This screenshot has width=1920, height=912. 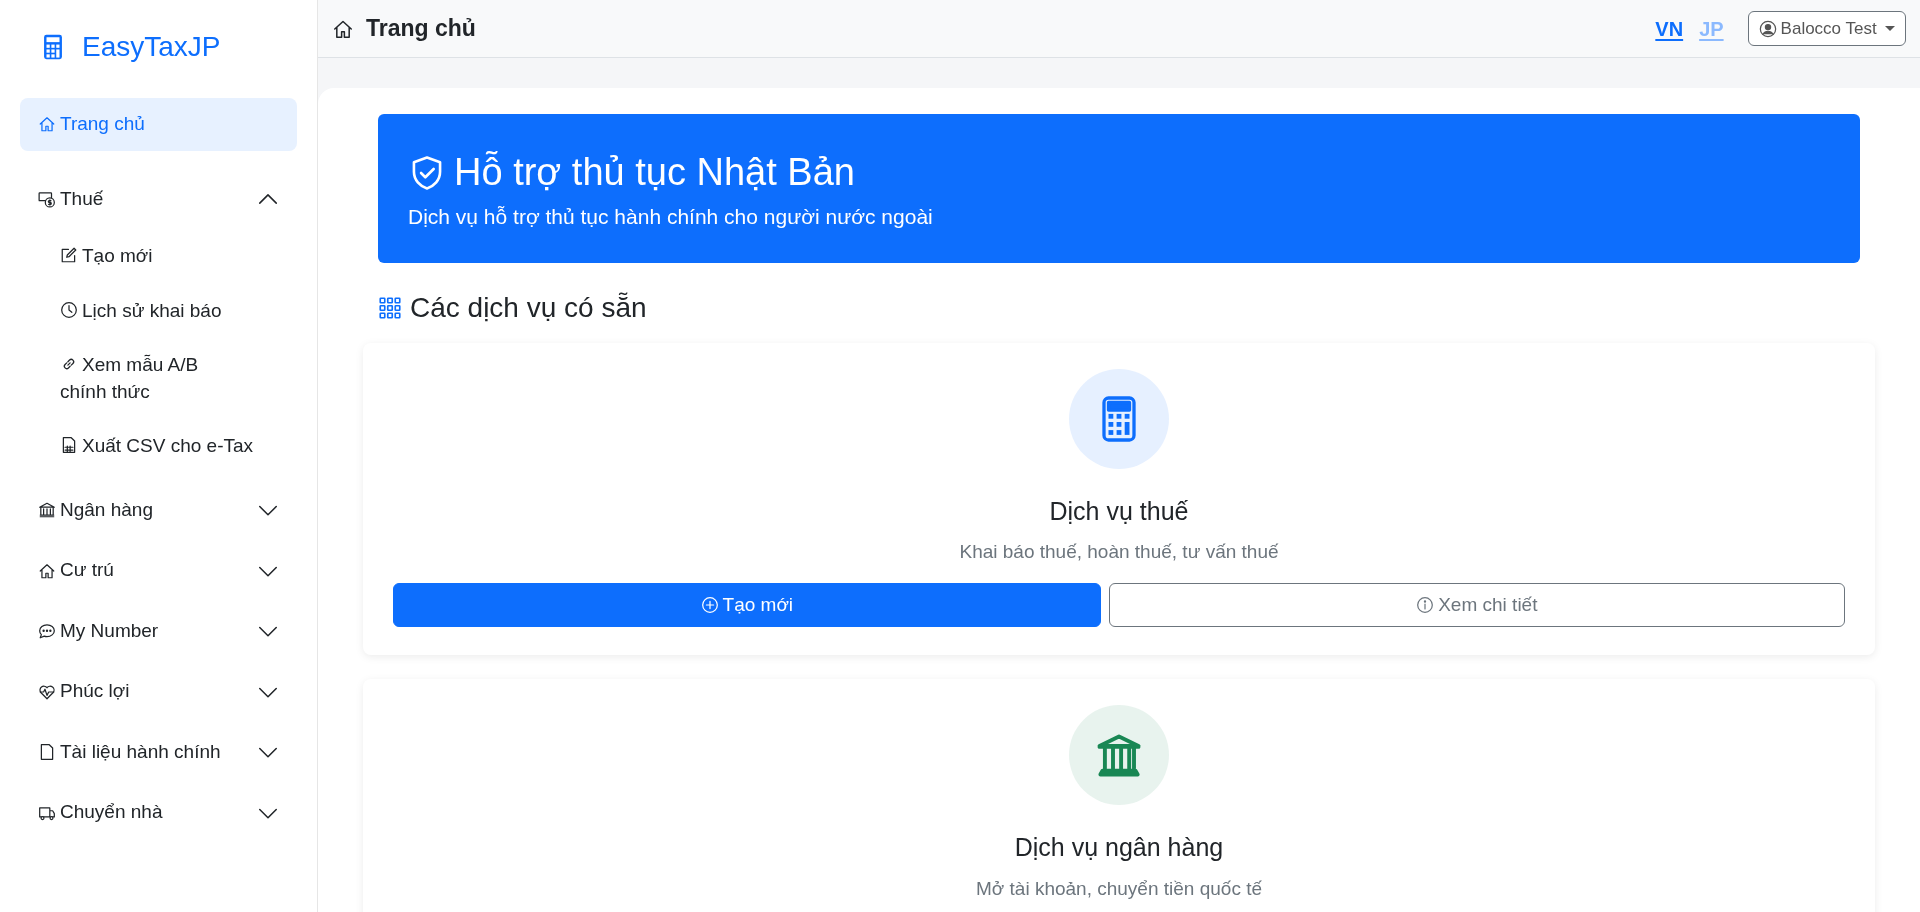 What do you see at coordinates (47, 570) in the screenshot?
I see `house-icon` at bounding box center [47, 570].